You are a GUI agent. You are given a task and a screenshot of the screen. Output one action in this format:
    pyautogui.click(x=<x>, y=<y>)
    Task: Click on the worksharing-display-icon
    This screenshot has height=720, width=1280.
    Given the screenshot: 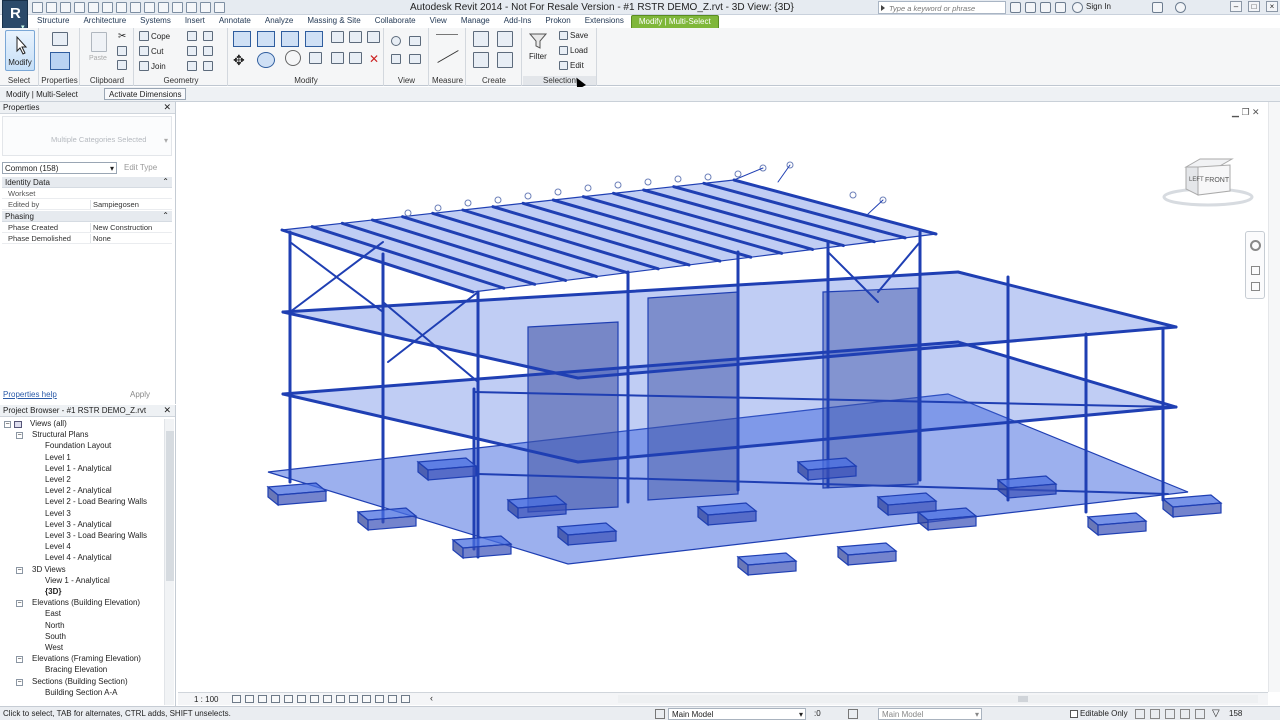 What is the action you would take?
    pyautogui.click(x=366, y=699)
    